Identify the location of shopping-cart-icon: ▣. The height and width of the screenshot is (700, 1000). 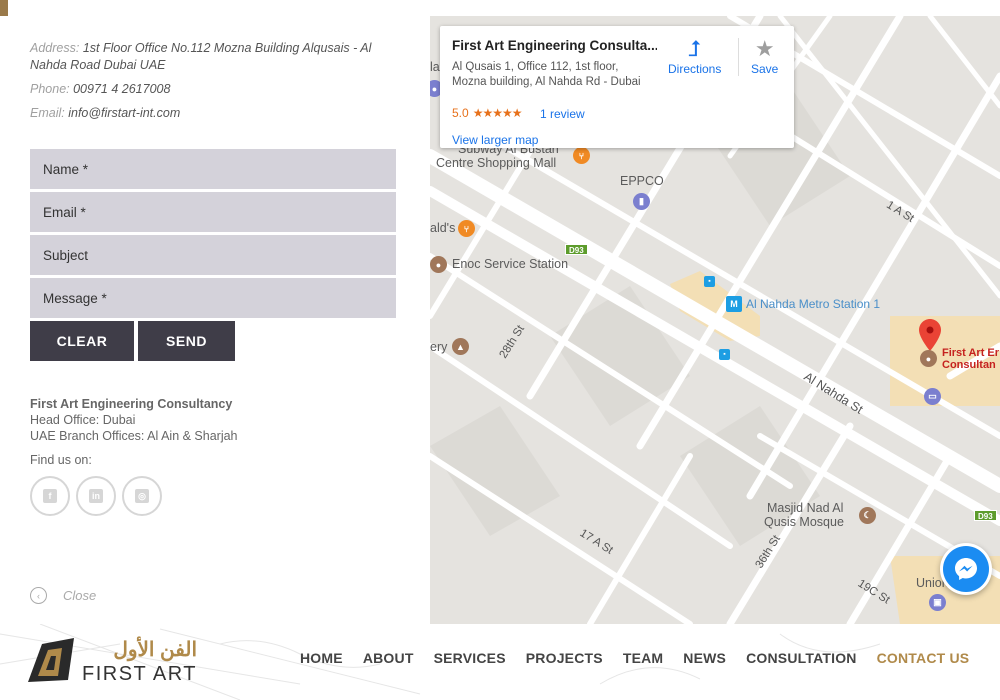
(937, 602).